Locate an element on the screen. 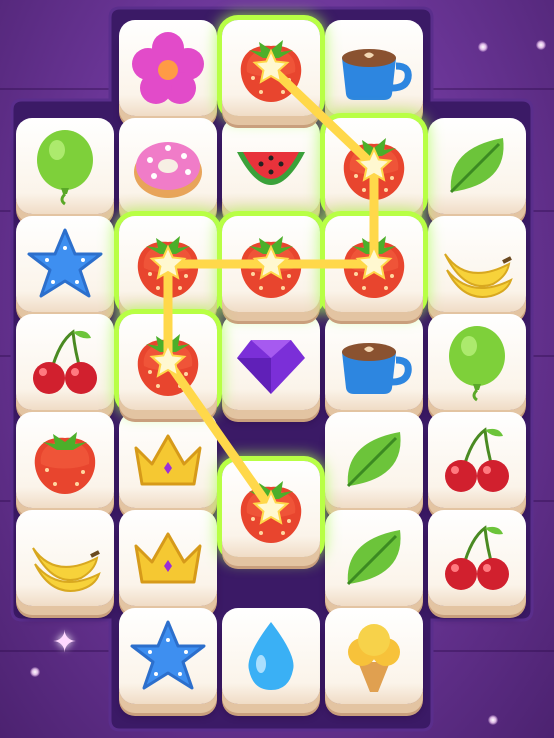  tile-water-drop is located at coordinates (271, 656).